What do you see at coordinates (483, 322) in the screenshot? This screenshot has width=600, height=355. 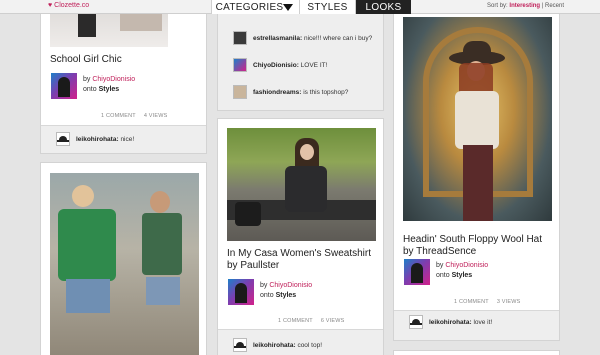 I see `comment-text: love it!` at bounding box center [483, 322].